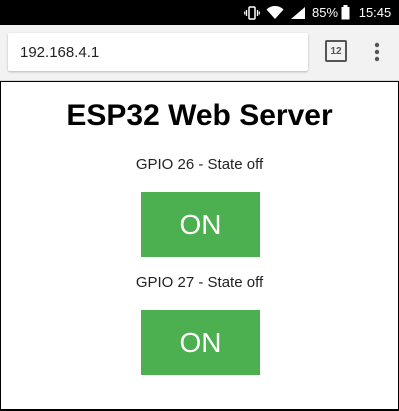 The image size is (399, 411). I want to click on browser-toolbar: 192.168.4.1 12, so click(199, 53).